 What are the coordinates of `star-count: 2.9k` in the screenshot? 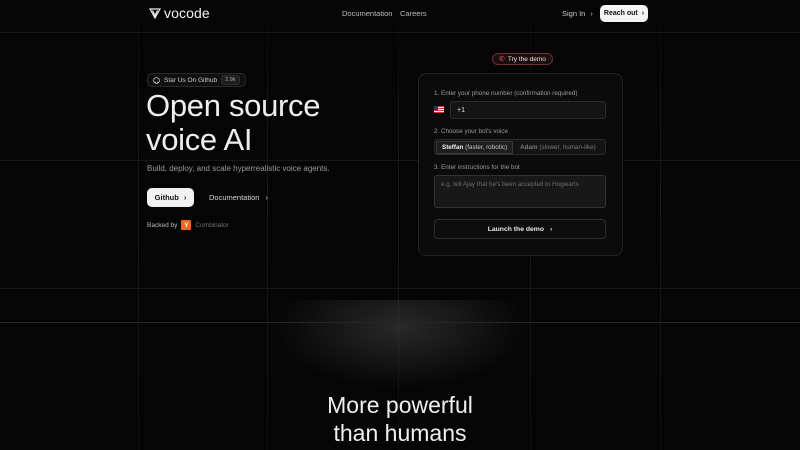 It's located at (230, 80).